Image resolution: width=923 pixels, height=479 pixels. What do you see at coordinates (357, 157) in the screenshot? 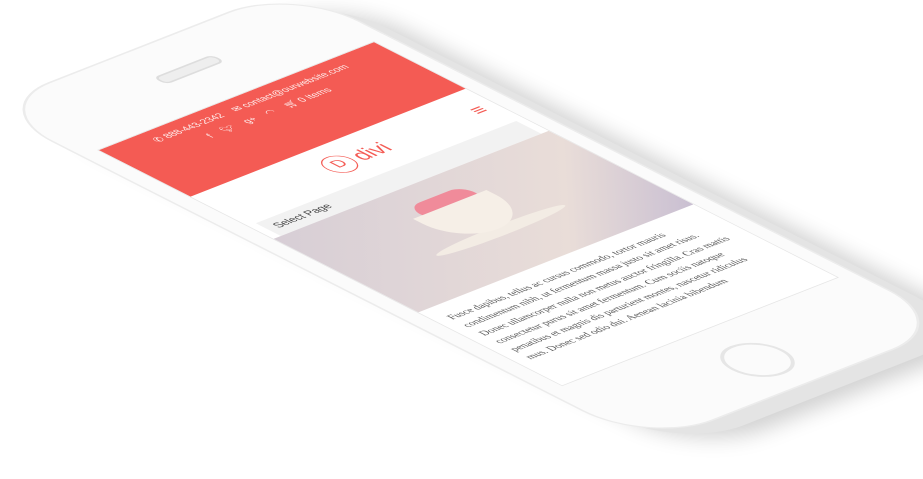
I see `logo: D divi` at bounding box center [357, 157].